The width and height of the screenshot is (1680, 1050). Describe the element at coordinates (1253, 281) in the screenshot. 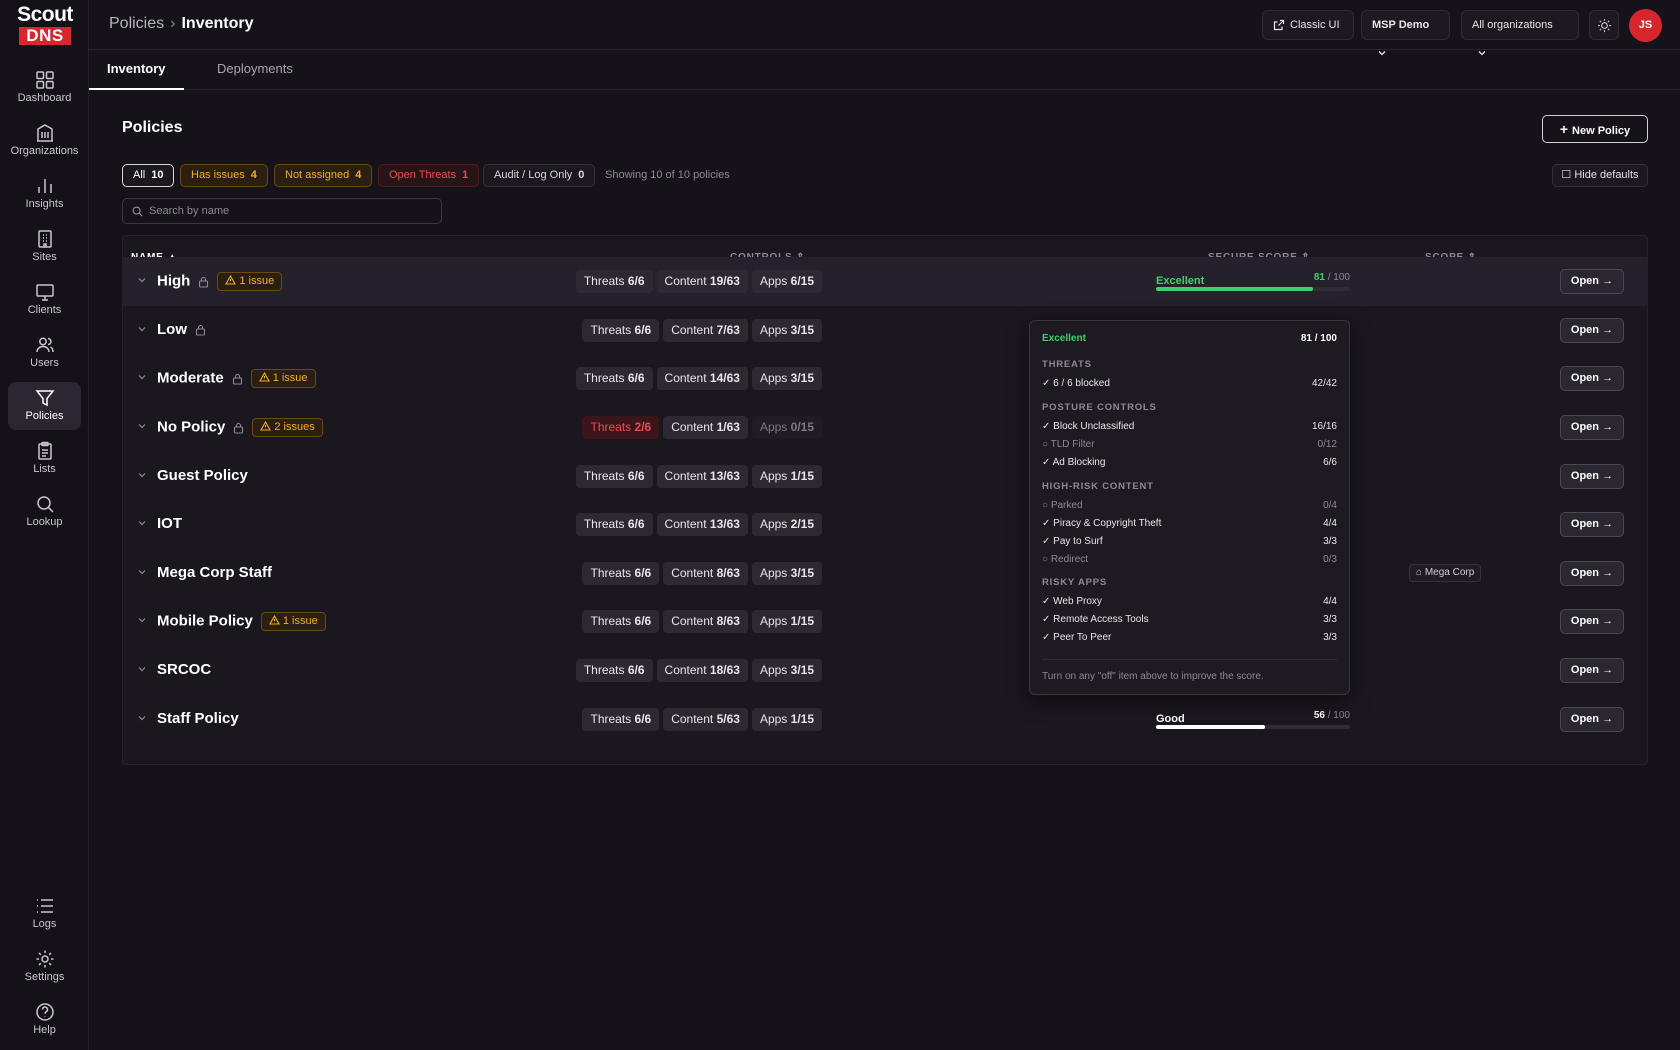

I see `secure-score: Excellent 81 / 100` at that location.